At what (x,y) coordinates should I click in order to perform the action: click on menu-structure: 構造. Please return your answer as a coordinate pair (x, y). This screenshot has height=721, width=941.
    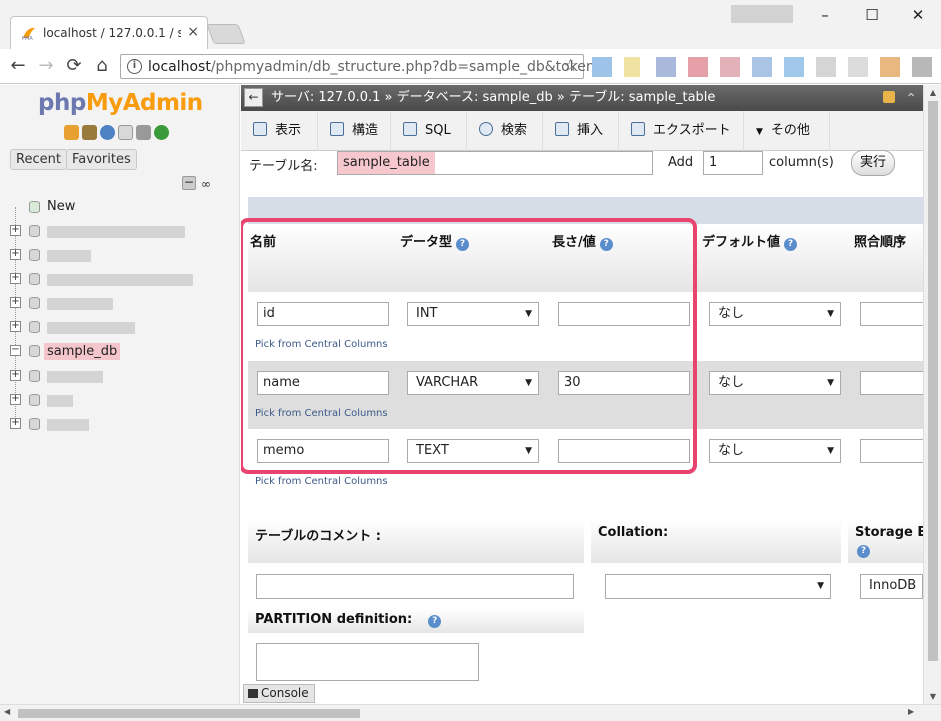
    Looking at the image, I should click on (354, 131).